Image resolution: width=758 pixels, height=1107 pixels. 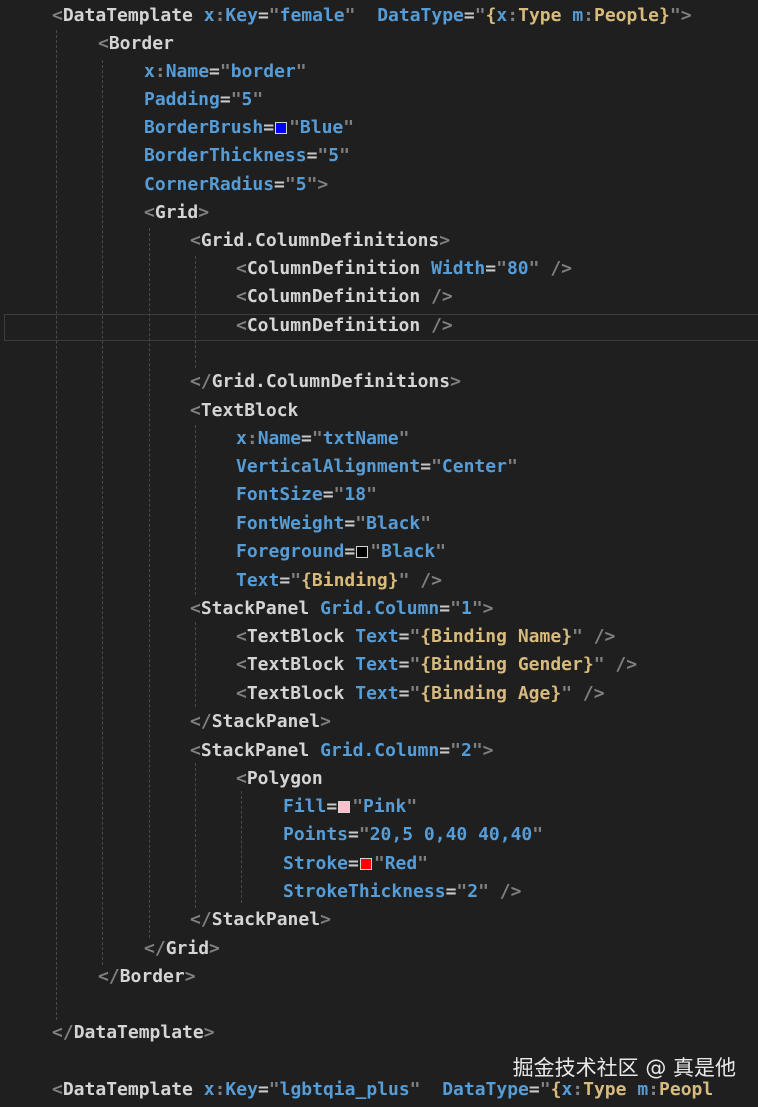 What do you see at coordinates (203, 100) in the screenshot?
I see `code-line: Padding="5"` at bounding box center [203, 100].